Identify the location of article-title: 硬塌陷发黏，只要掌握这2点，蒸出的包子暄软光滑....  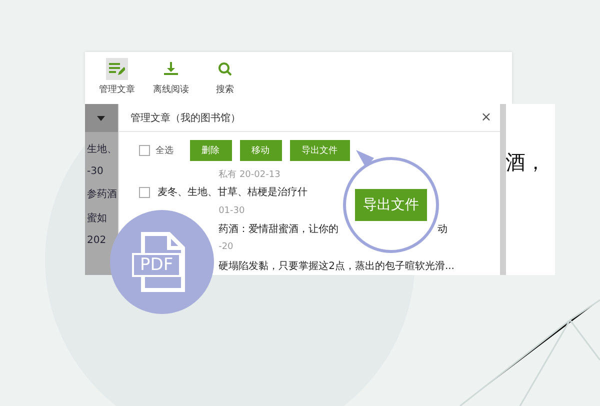
(336, 265).